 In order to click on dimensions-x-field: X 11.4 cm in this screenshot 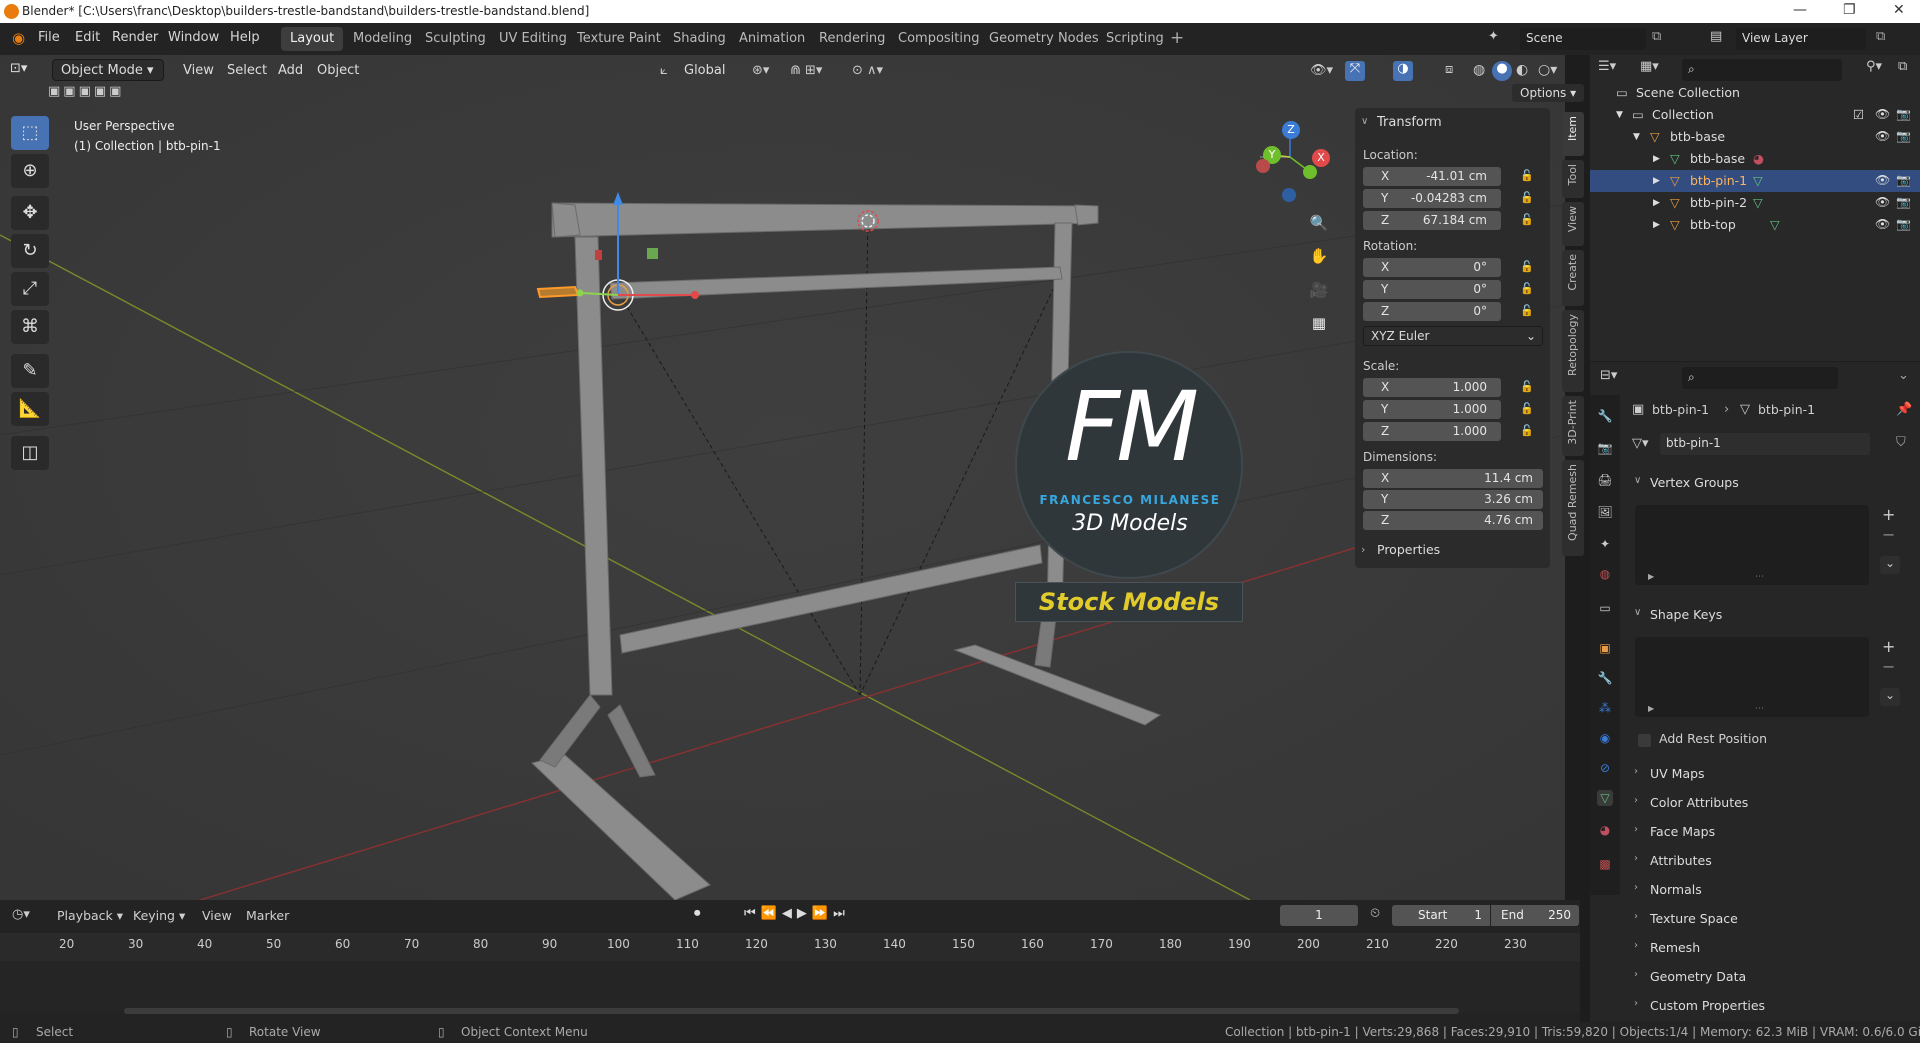, I will do `click(1453, 478)`.